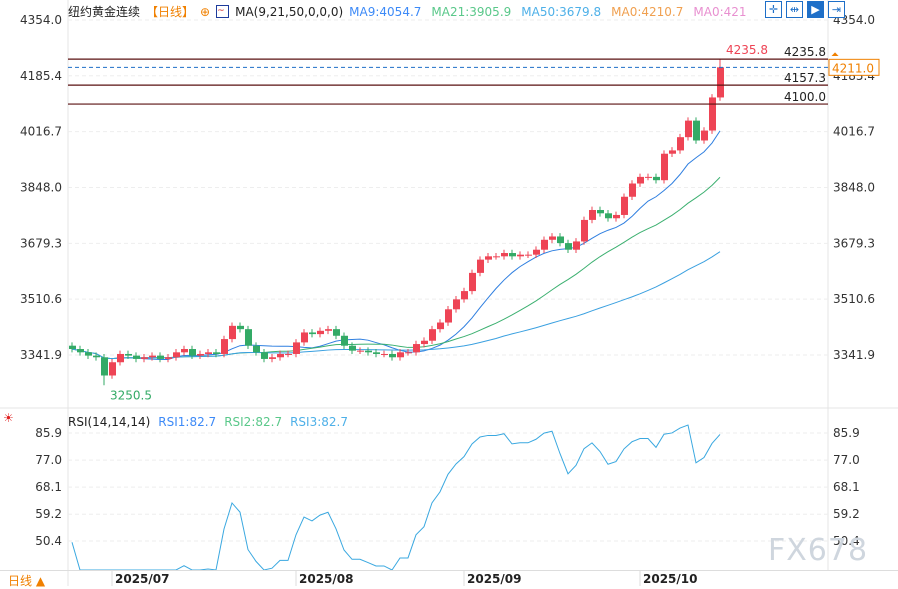 The width and height of the screenshot is (898, 589). Describe the element at coordinates (41, 76) in the screenshot. I see `price-tick-left: 4185.4` at that location.